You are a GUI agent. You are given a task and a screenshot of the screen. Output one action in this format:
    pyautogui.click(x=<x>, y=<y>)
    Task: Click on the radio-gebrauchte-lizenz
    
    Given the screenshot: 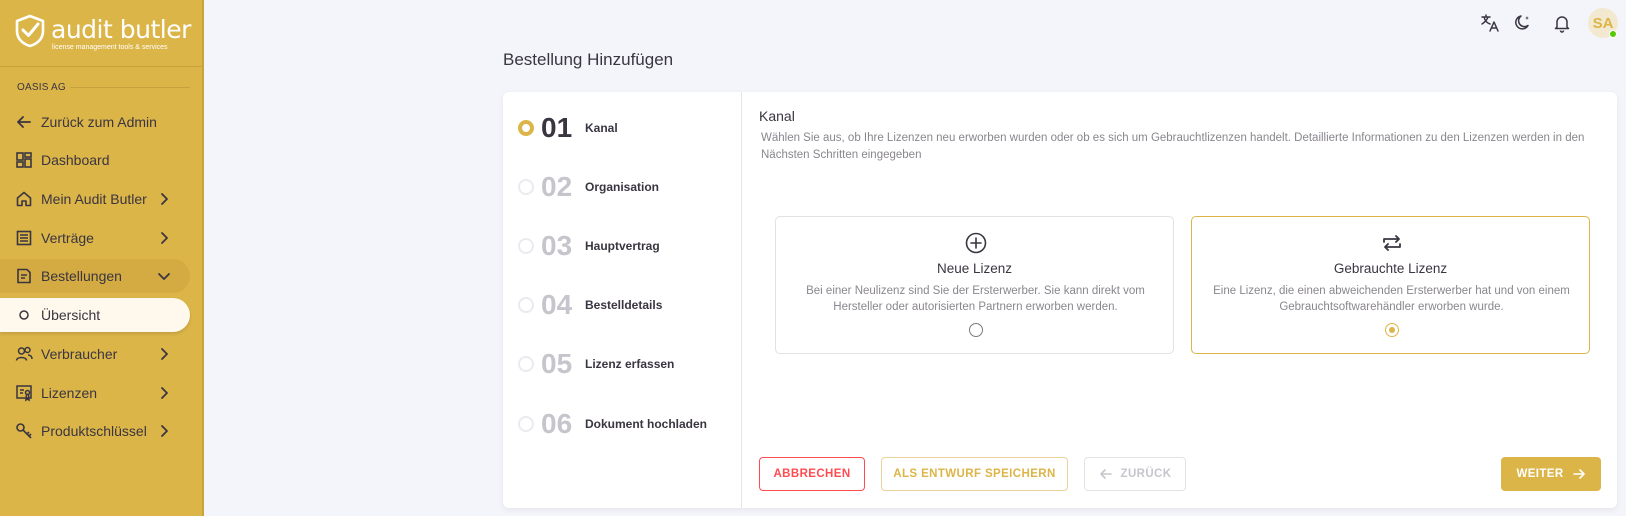 What is the action you would take?
    pyautogui.click(x=1392, y=330)
    